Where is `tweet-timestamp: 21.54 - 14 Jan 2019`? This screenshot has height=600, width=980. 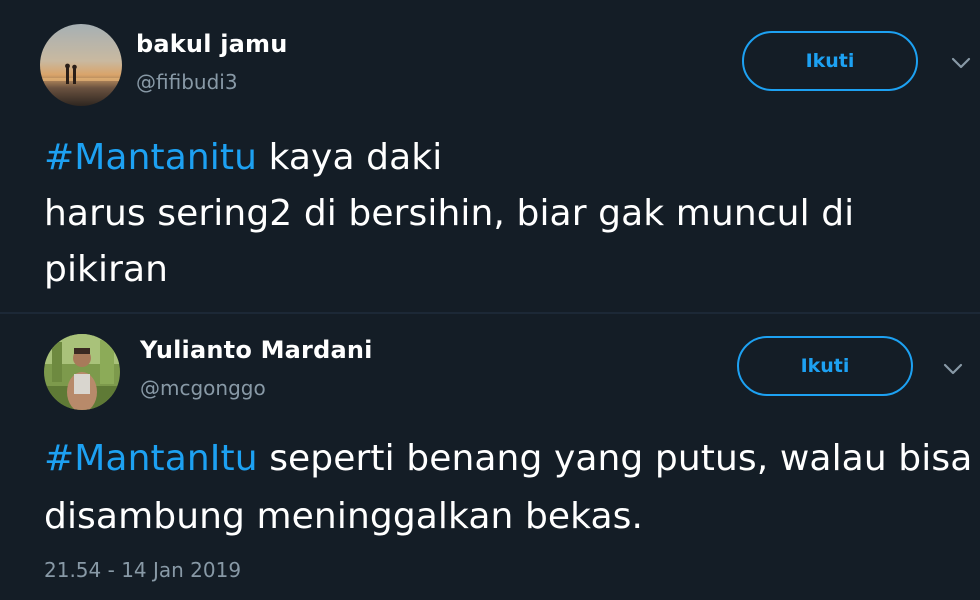 tweet-timestamp: 21.54 - 14 Jan 2019 is located at coordinates (142, 570).